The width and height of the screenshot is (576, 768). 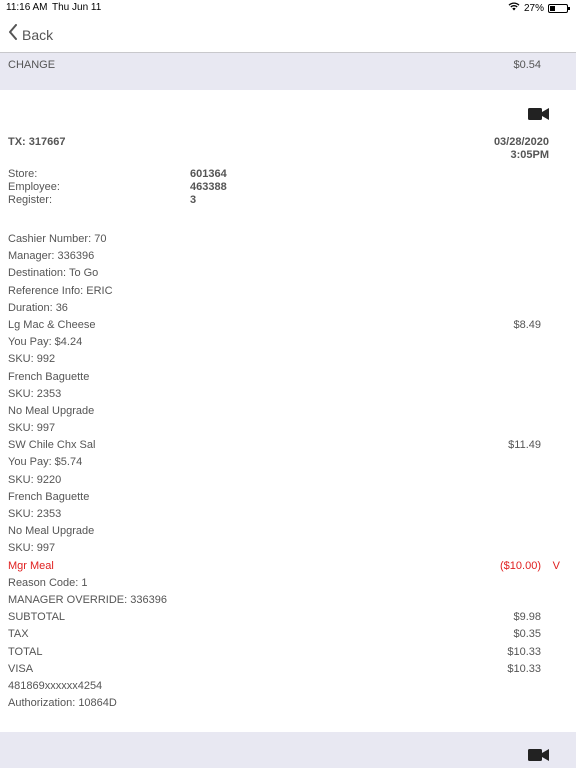 I want to click on status-time: 11:16 AM, so click(x=27, y=7).